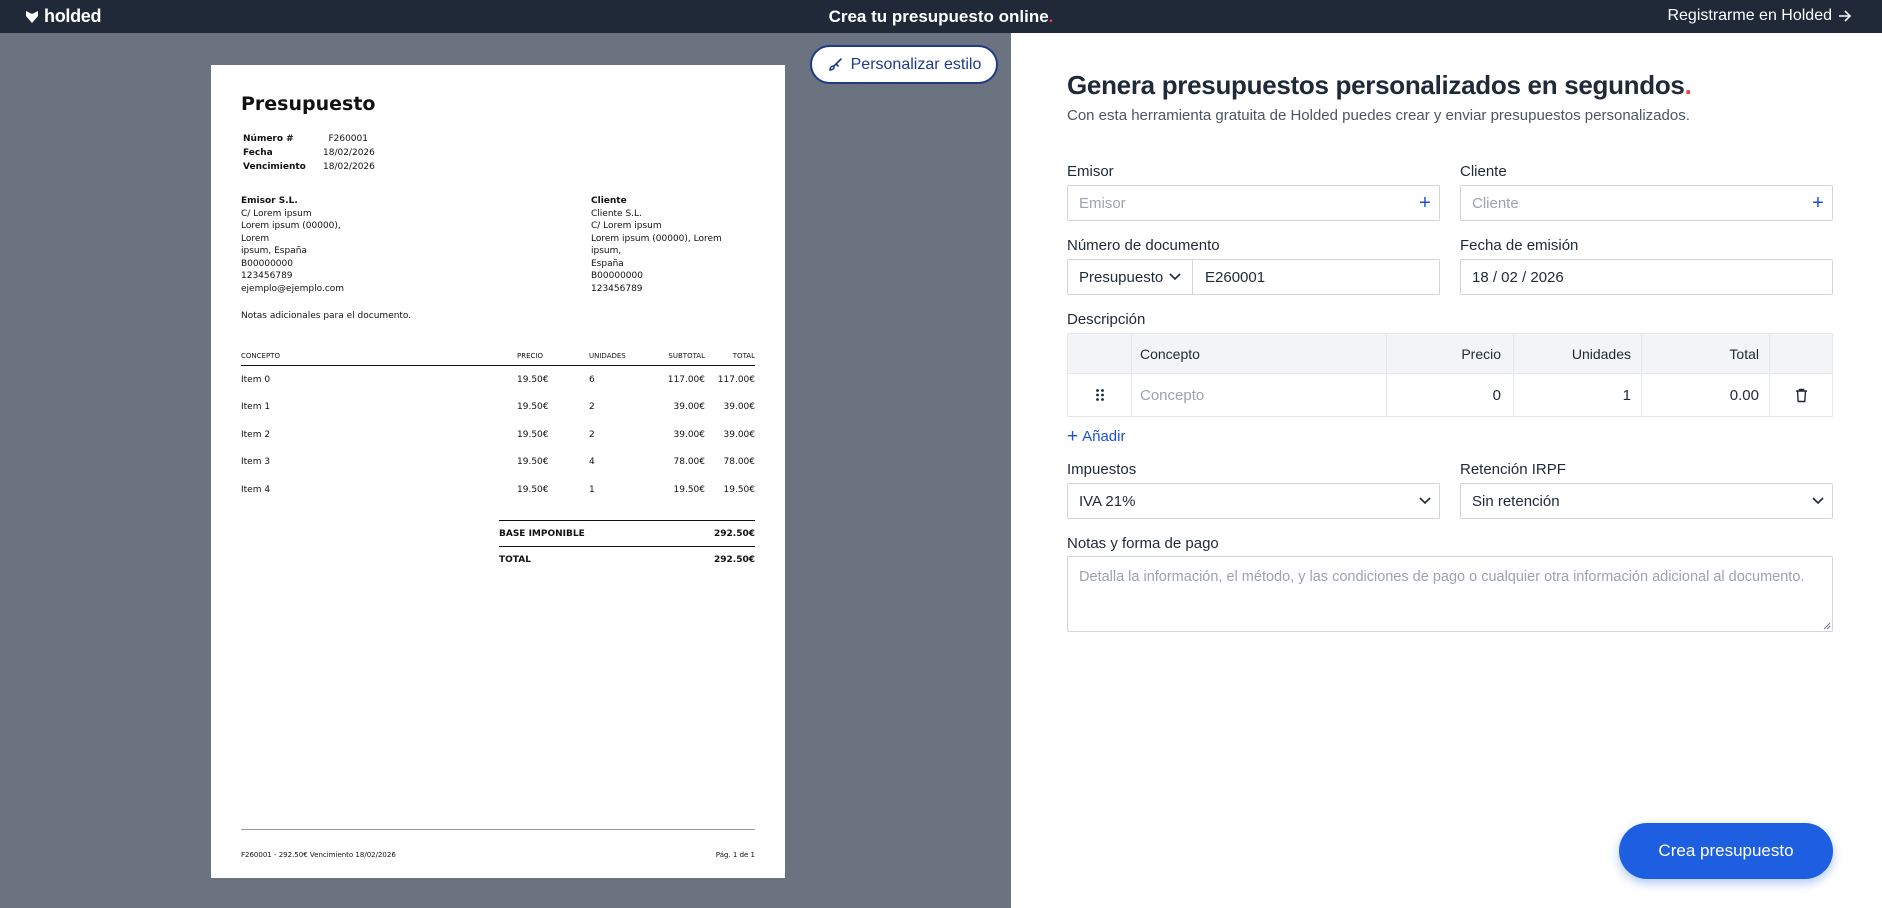 The width and height of the screenshot is (1882, 908). Describe the element at coordinates (267, 276) in the screenshot. I see `emisor-line: 123456789` at that location.